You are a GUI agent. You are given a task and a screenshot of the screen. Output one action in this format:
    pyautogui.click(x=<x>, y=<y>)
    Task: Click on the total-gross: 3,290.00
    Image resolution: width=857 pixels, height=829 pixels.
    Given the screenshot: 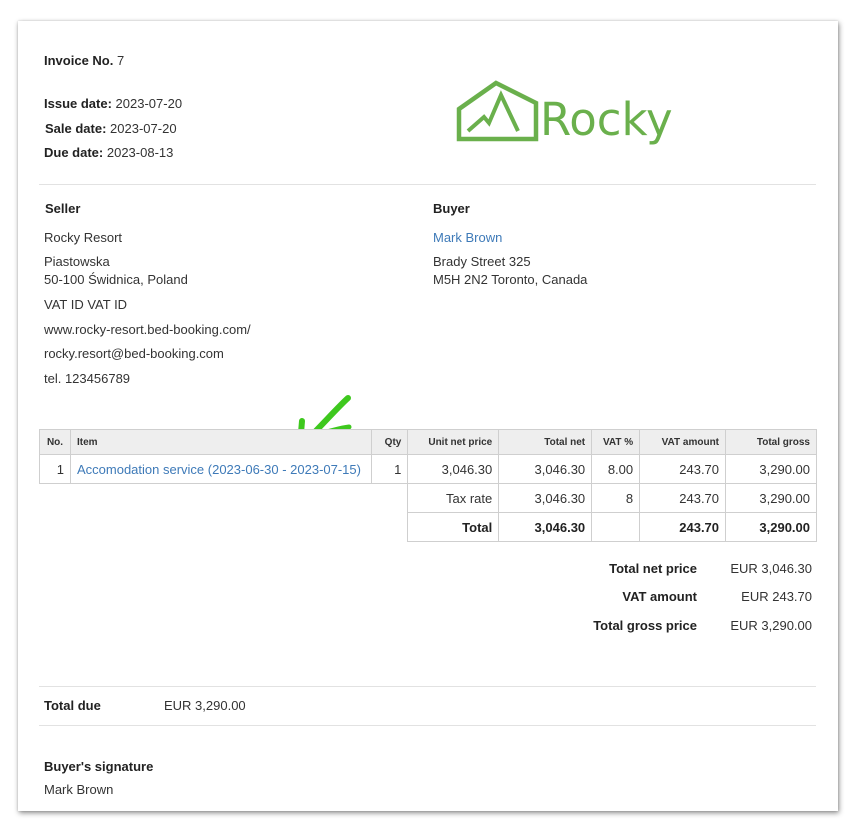 What is the action you would take?
    pyautogui.click(x=771, y=527)
    